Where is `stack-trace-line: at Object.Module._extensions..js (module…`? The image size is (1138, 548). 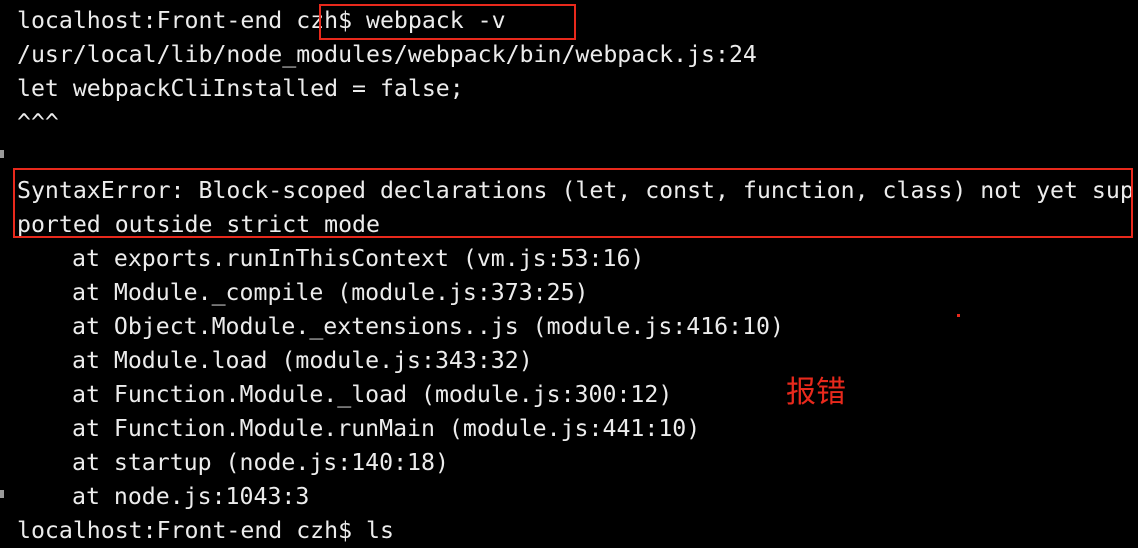
stack-trace-line: at Object.Module._extensions..js (module… is located at coordinates (428, 326).